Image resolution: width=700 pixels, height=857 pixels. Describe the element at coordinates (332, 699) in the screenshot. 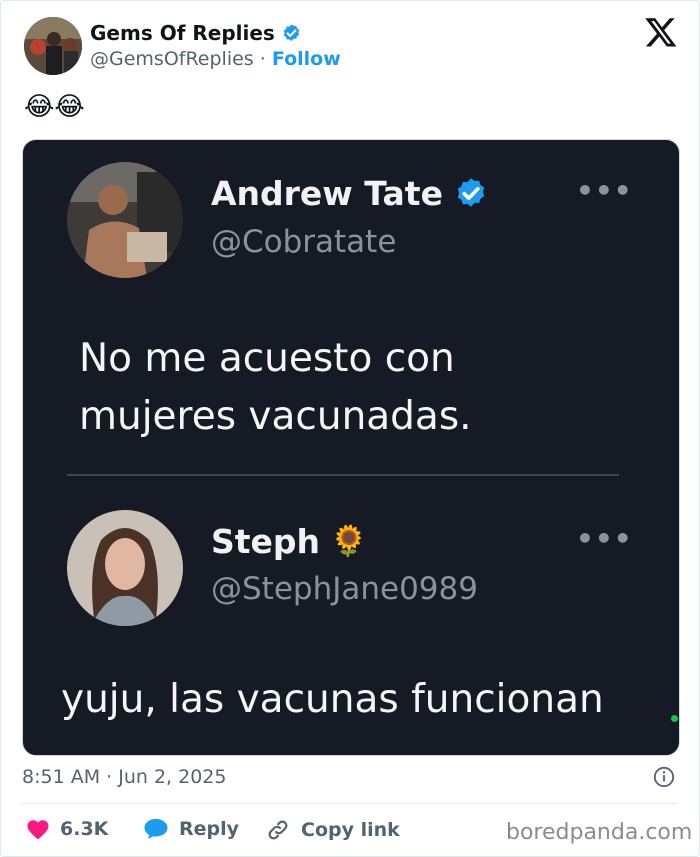

I see `steph-tweet-text: yuju, las vacunas funcionan` at that location.